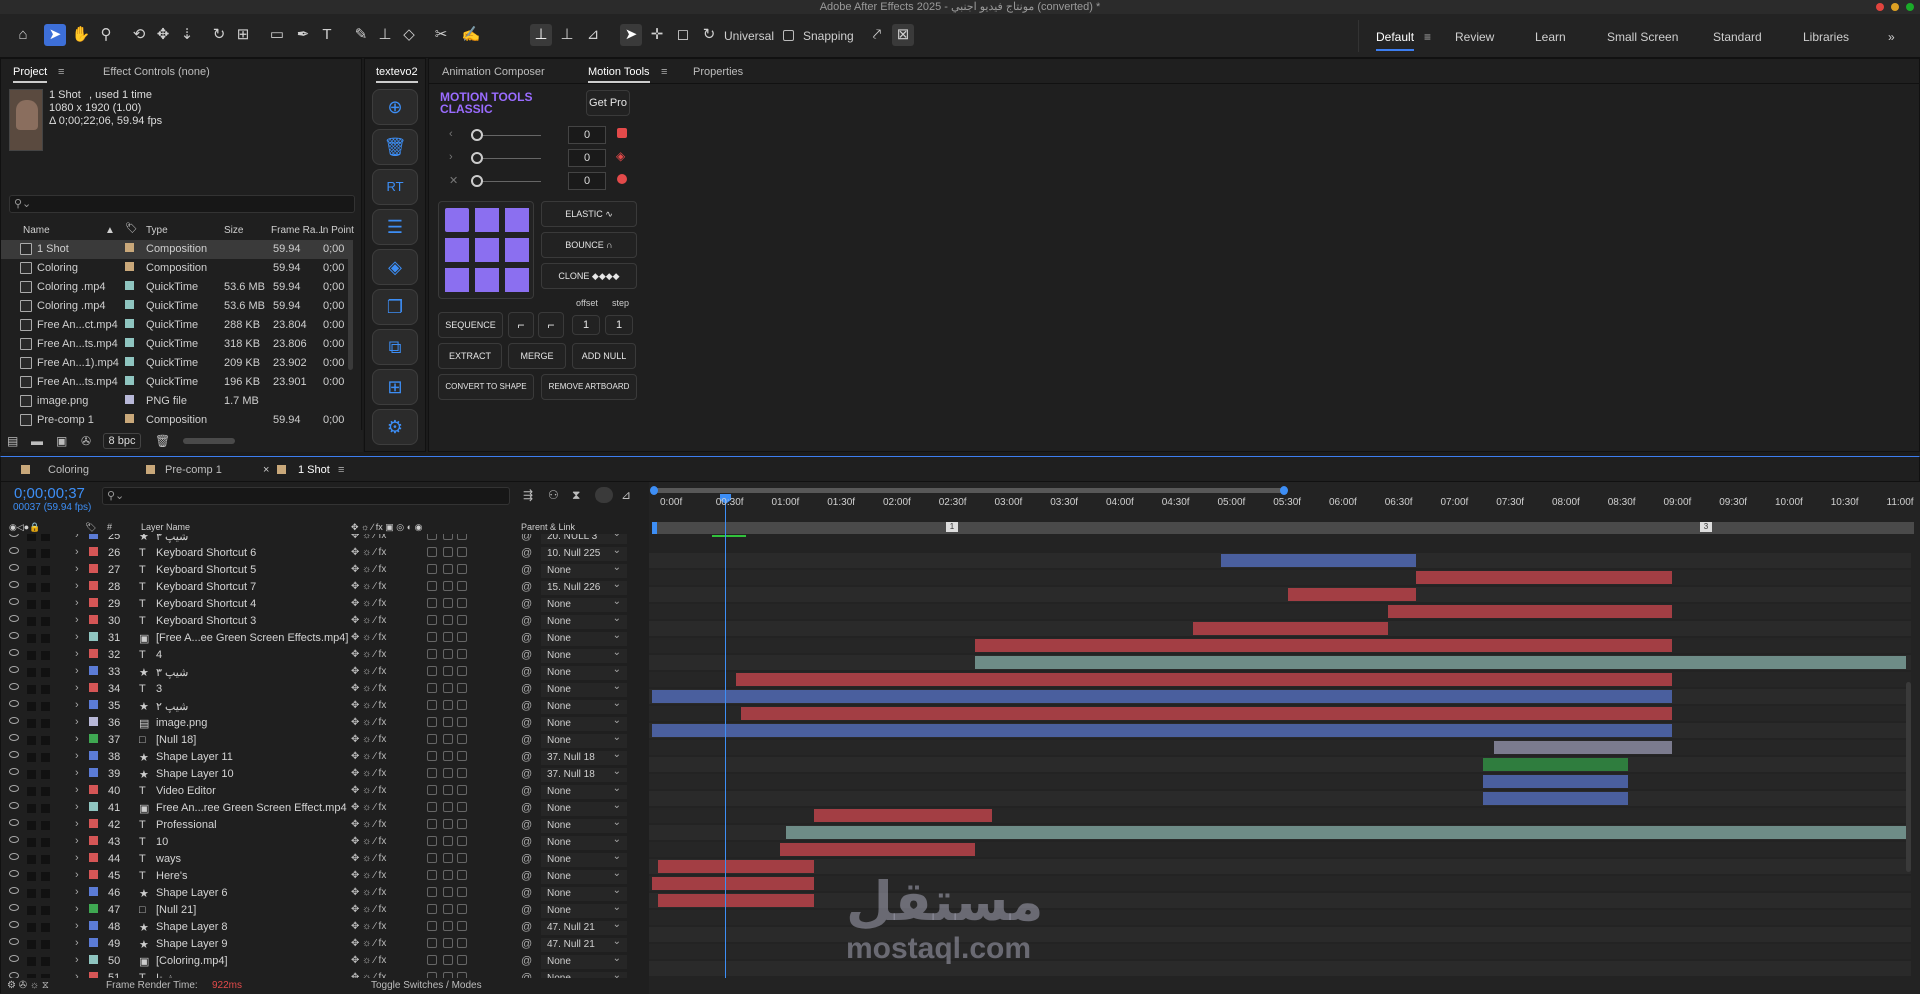  Describe the element at coordinates (341, 470) in the screenshot. I see `timeline-menu-icon: ≡` at that location.